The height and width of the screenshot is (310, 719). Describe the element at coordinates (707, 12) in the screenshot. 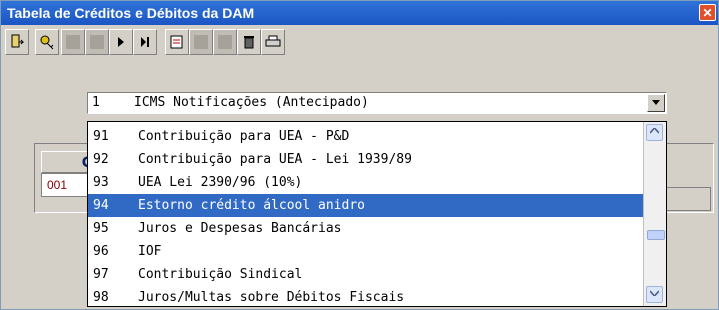

I see `close-button: ✕` at that location.